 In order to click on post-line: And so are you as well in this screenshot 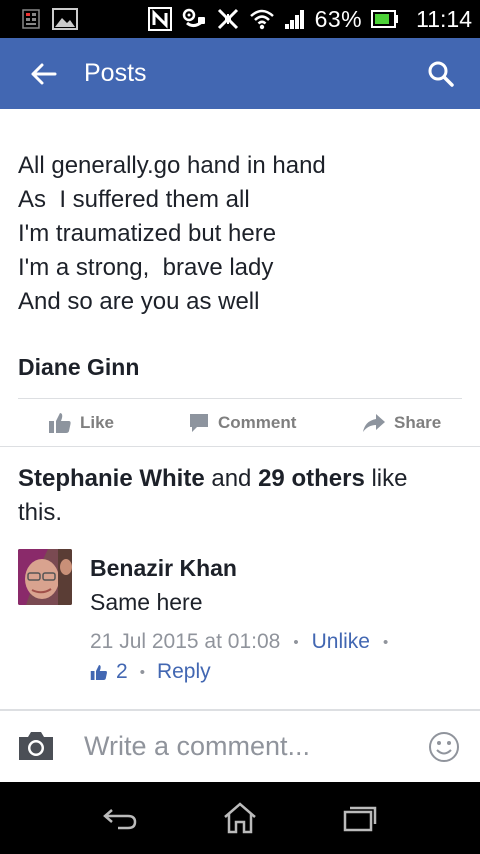, I will do `click(139, 301)`.